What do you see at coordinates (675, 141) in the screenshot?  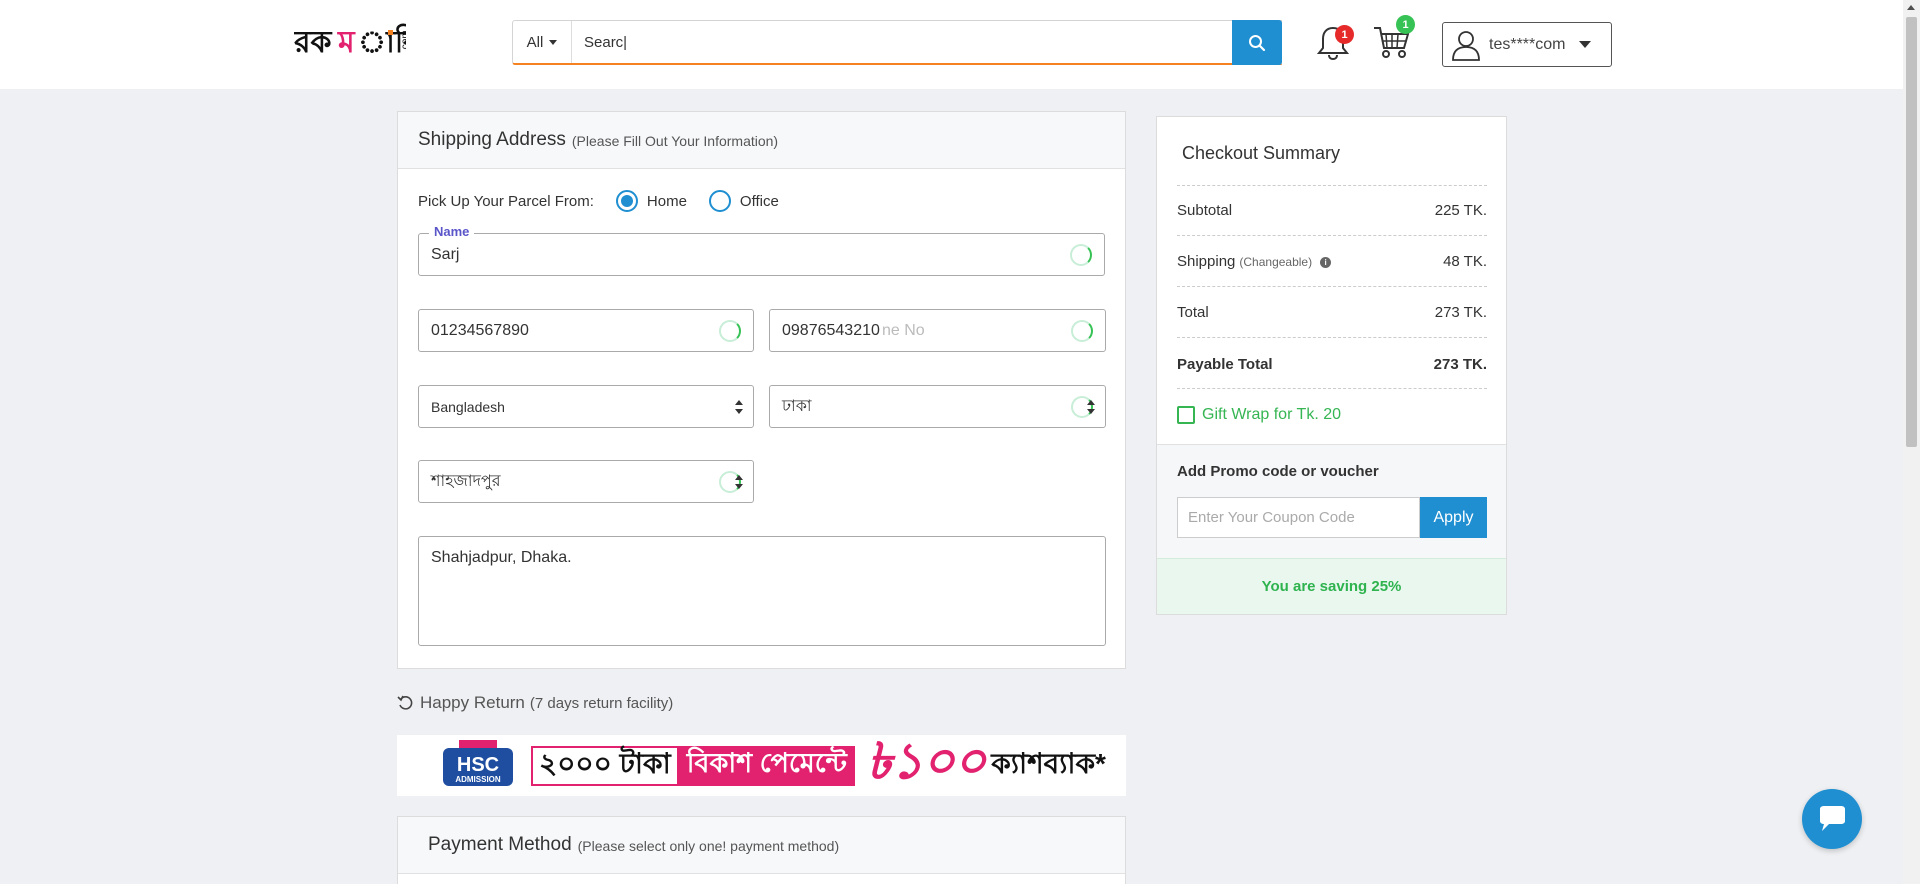 I see `shipping-subtitle: (Please Fill Out Your Information)` at bounding box center [675, 141].